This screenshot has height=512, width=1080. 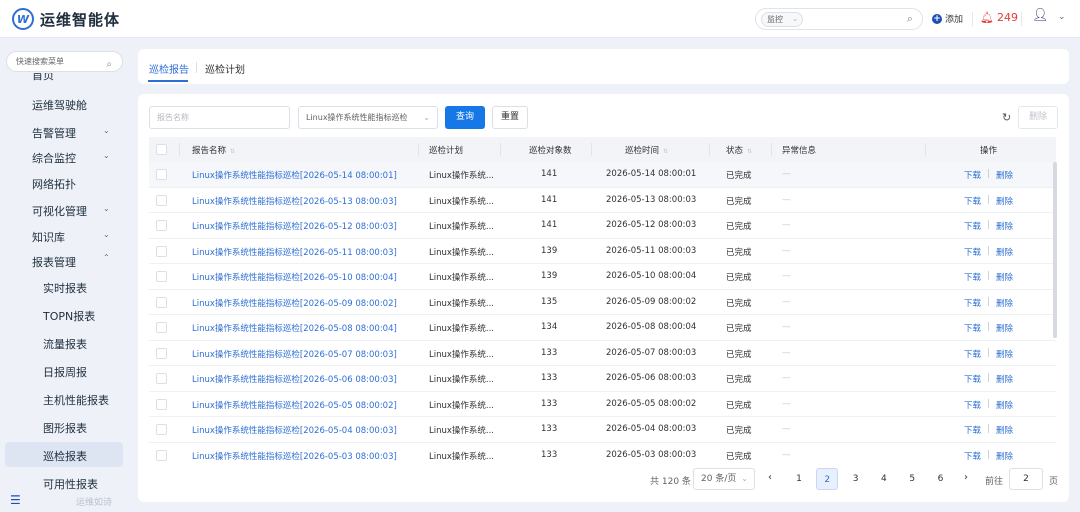 I want to click on sidebar-subitem-availability: 可用性报表, so click(x=70, y=484).